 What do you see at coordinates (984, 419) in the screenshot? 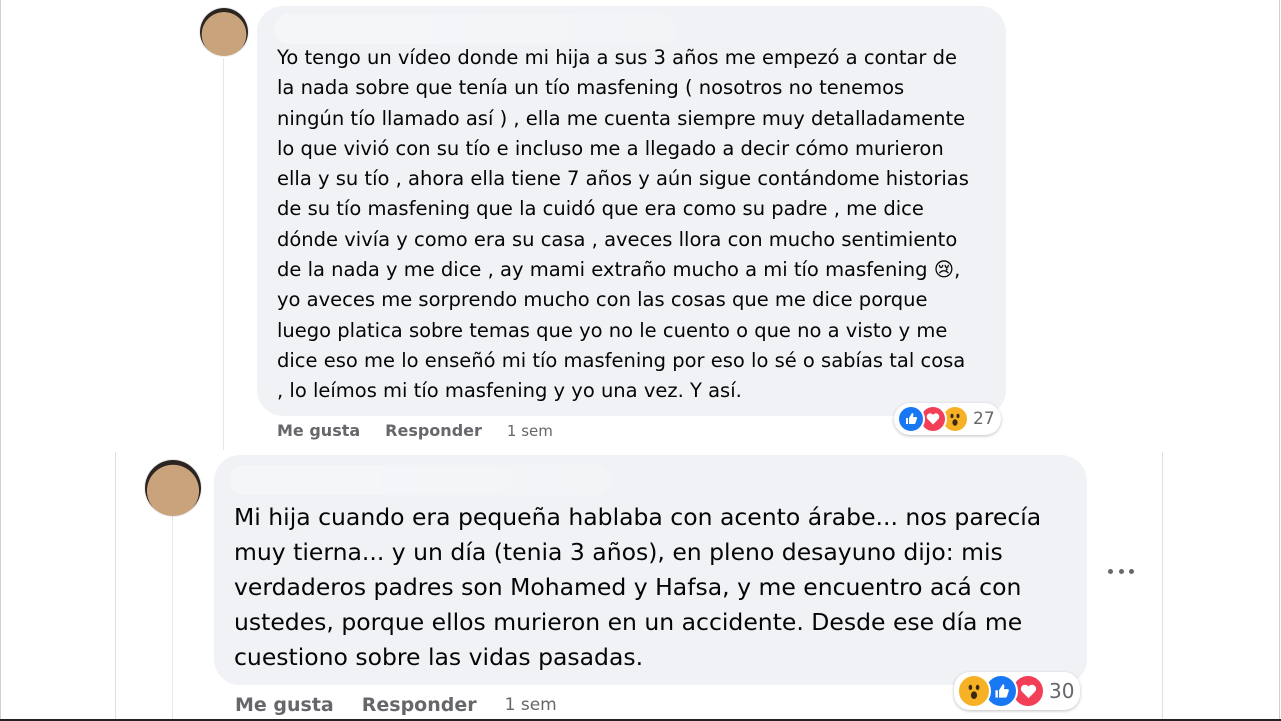
I see `reaction-count: 27` at bounding box center [984, 419].